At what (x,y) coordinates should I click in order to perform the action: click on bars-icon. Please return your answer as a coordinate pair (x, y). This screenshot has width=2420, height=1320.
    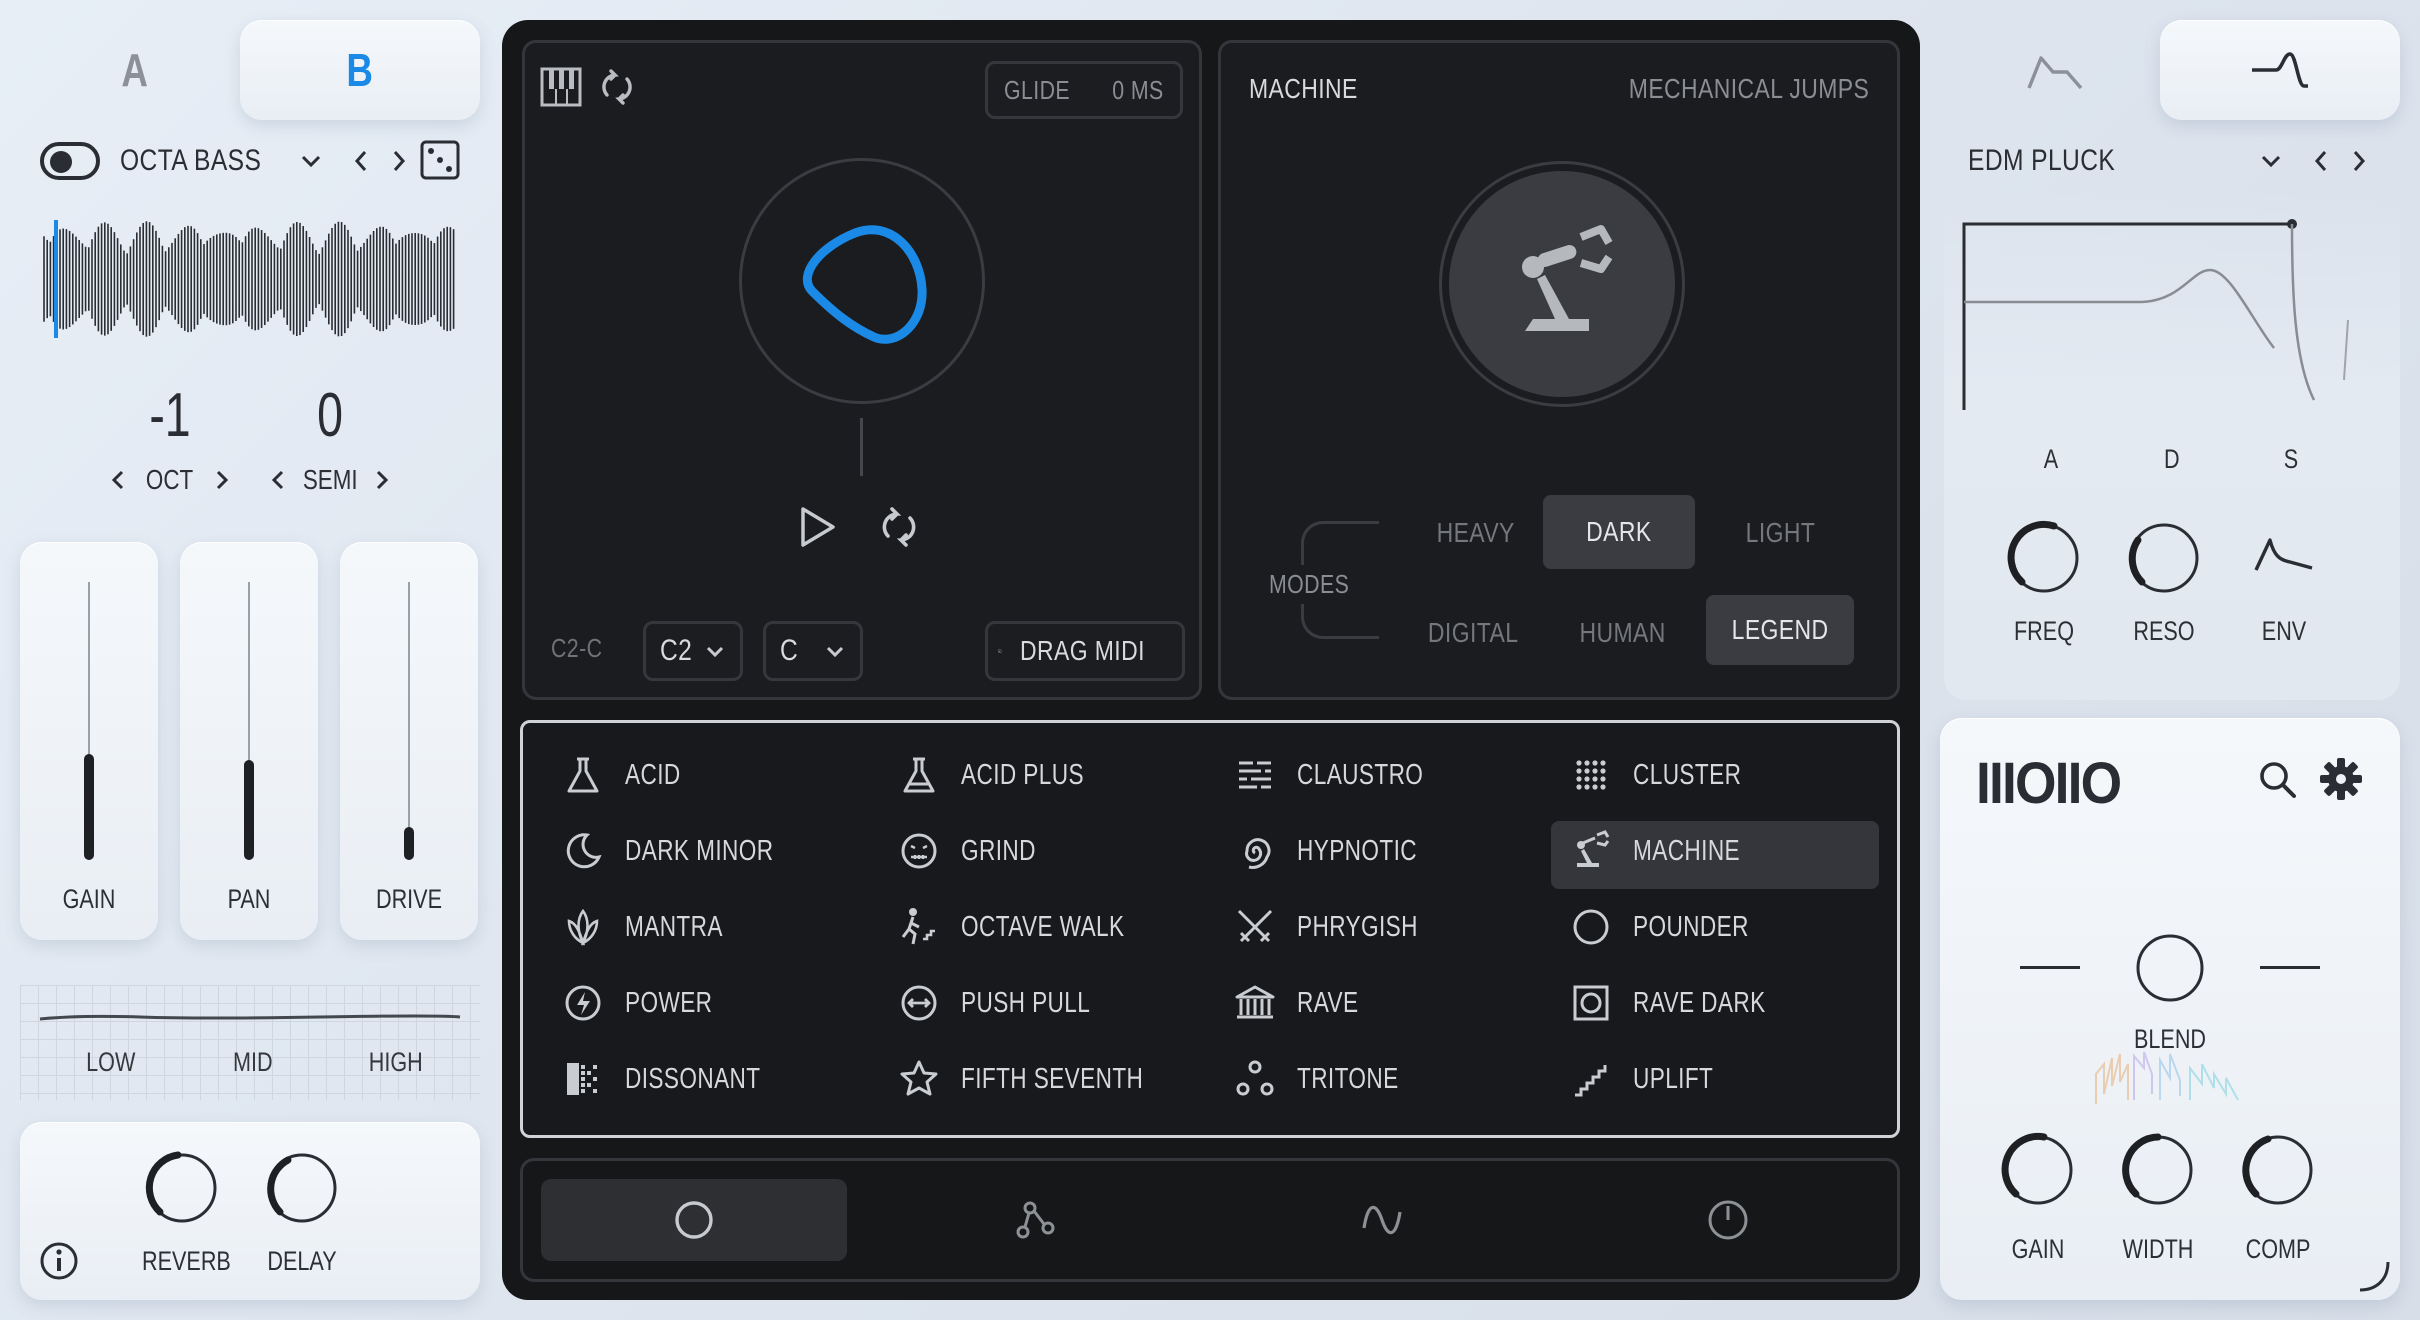
    Looking at the image, I should click on (1255, 775).